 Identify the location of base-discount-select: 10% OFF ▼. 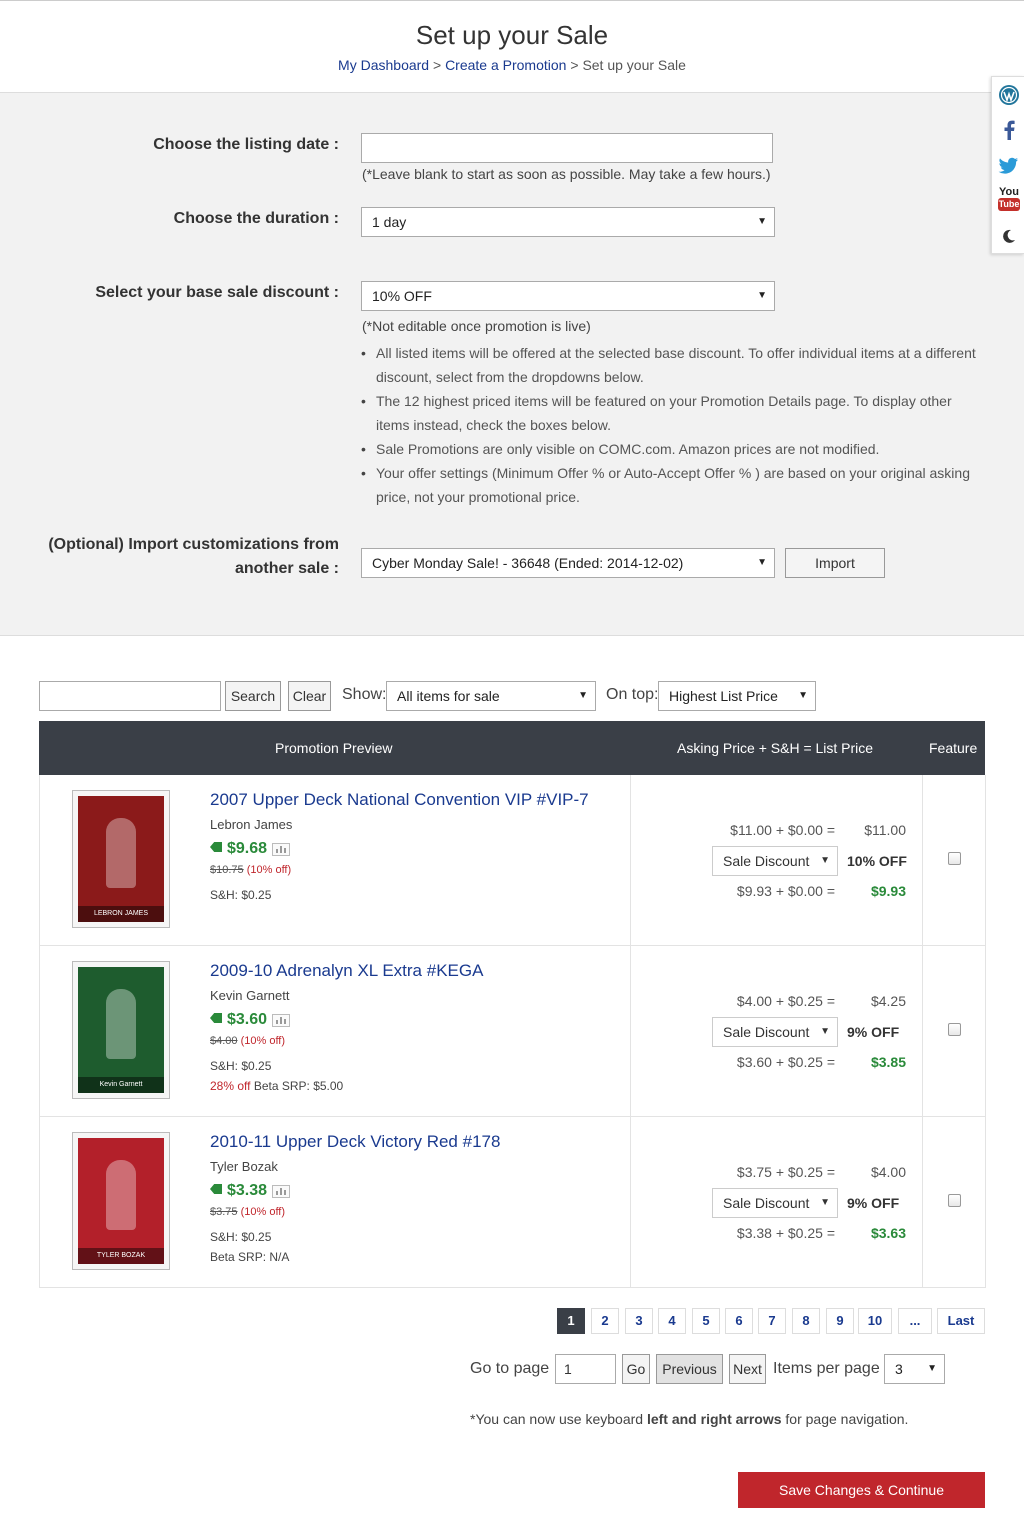
(568, 296).